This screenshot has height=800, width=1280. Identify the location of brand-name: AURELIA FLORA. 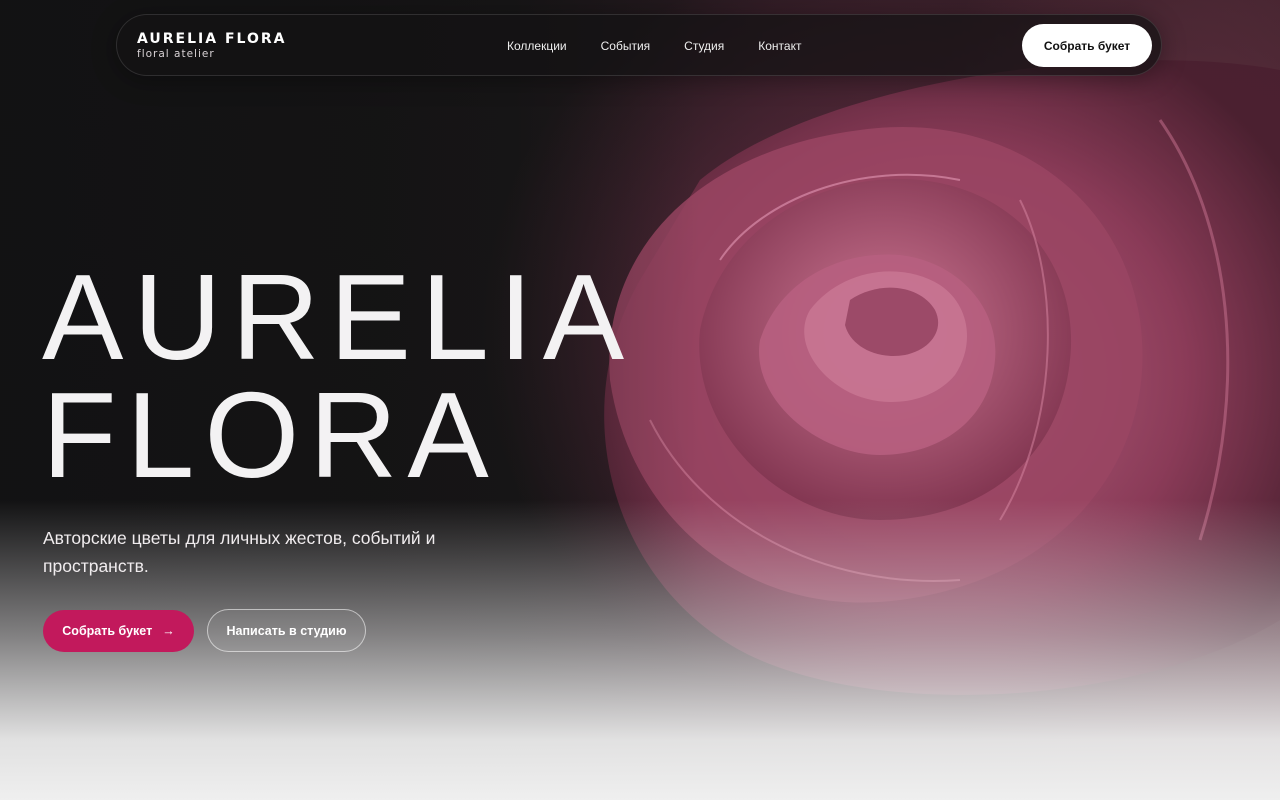
(212, 39).